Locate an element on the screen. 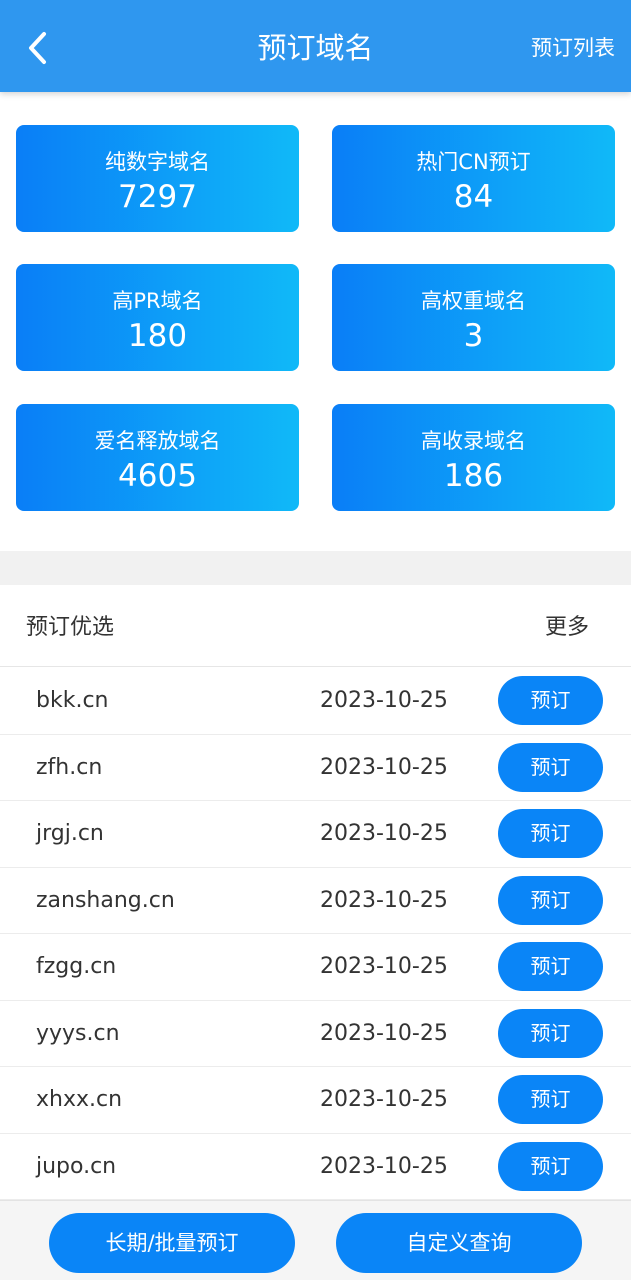 The height and width of the screenshot is (1280, 631). domain-name: fzgg.cn is located at coordinates (76, 966).